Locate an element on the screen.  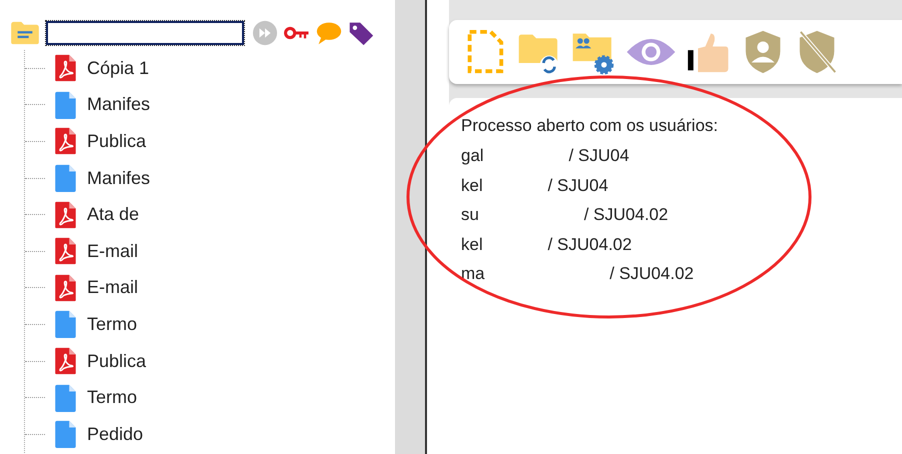
message-heading: Processo aberto com os usuários: is located at coordinates (590, 126).